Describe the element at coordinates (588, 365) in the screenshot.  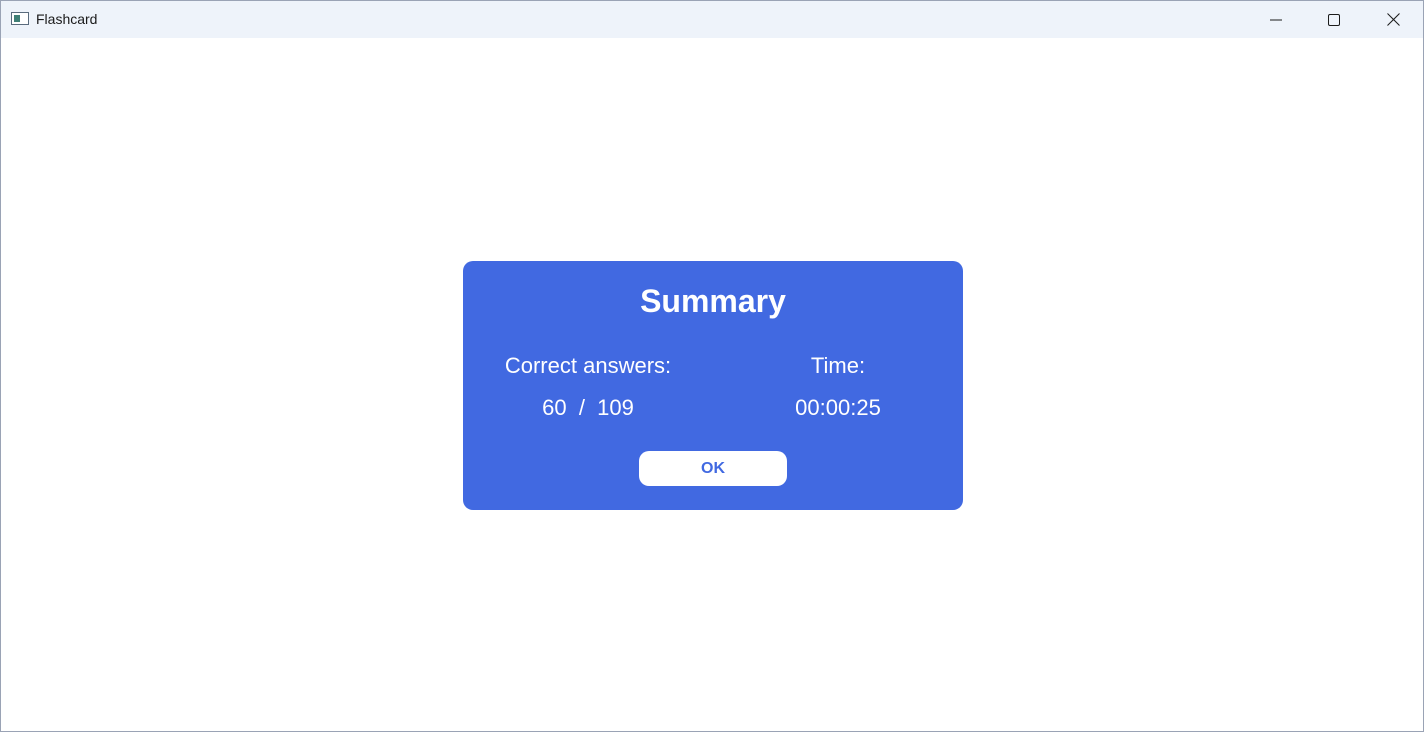
I see `correct-answers-label: Correct answers:` at that location.